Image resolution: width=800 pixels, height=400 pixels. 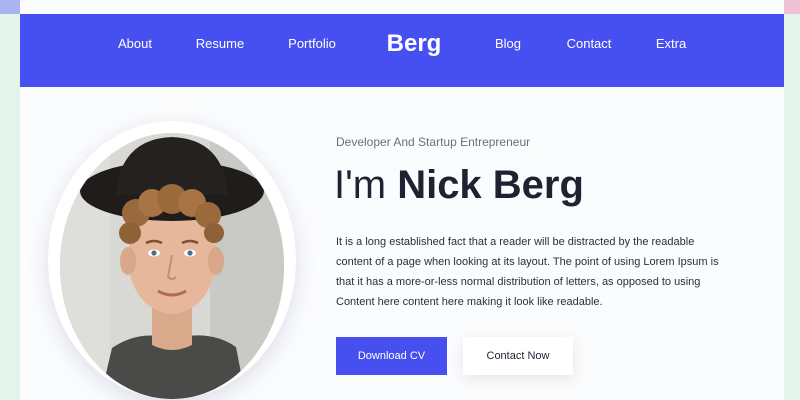 I want to click on headline-prefix: I'm, so click(x=366, y=185).